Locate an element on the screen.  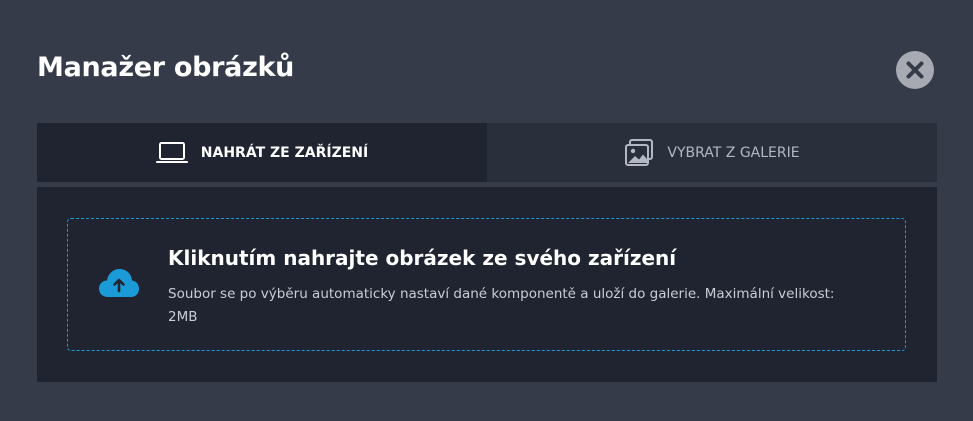
tab-upload-from-device: NAHRÁT ZE ZAŘÍZENÍ is located at coordinates (262, 152).